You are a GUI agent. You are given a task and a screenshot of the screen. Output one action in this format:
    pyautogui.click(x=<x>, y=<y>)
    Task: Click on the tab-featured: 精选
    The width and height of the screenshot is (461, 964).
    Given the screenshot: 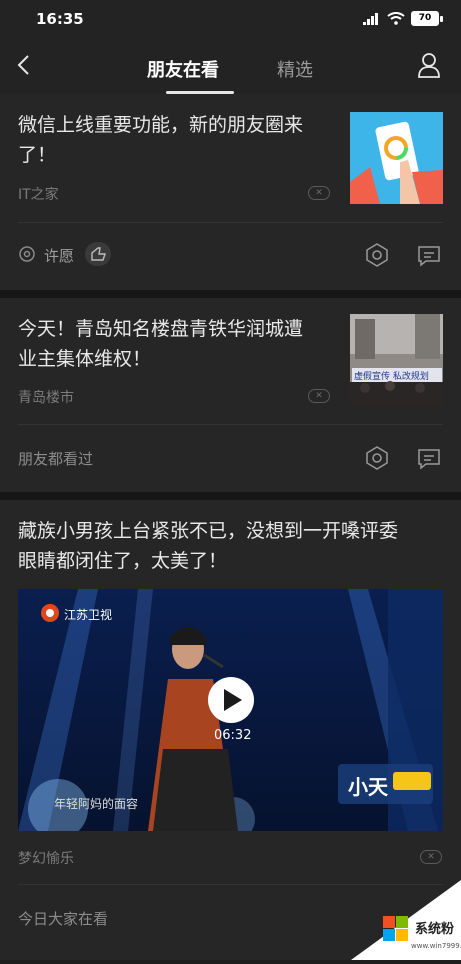 What is the action you would take?
    pyautogui.click(x=295, y=69)
    